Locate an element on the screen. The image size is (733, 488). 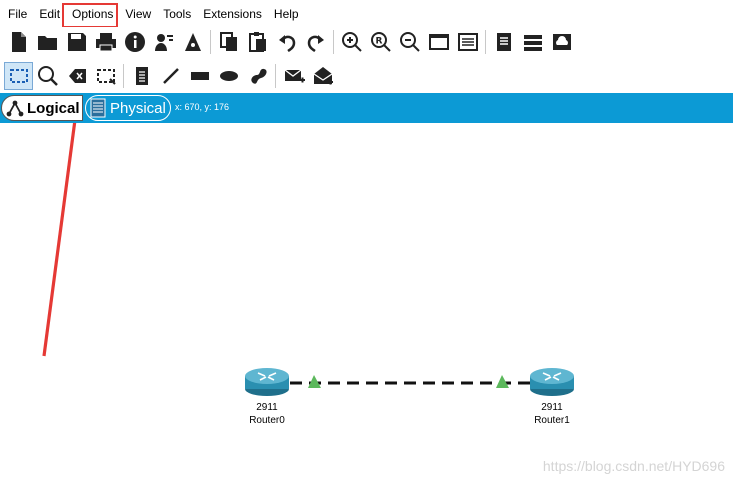
menu-options: Options is located at coordinates (90, 14).